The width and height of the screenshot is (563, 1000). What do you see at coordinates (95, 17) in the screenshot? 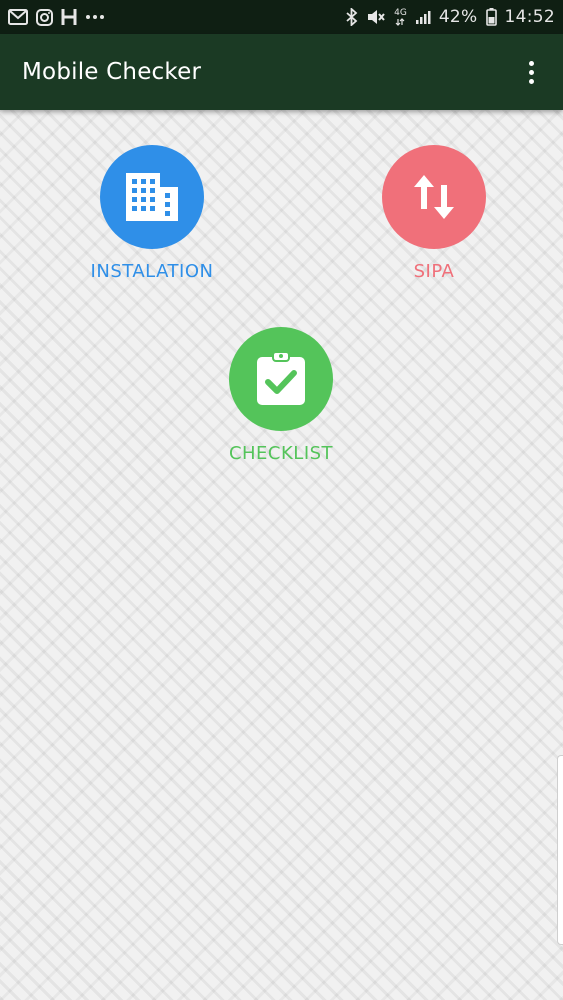
I see `more-dots-icon` at bounding box center [95, 17].